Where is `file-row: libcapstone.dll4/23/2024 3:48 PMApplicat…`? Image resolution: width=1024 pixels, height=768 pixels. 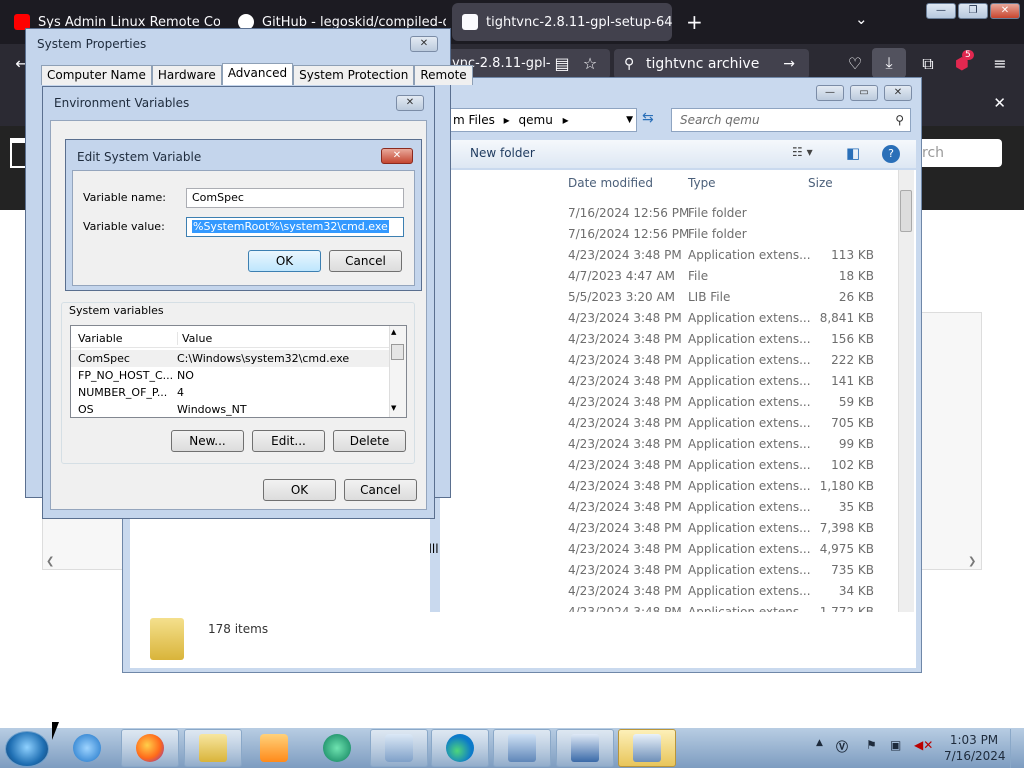
file-row: libcapstone.dll4/23/2024 3:48 PMApplicat… is located at coordinates (614, 527).